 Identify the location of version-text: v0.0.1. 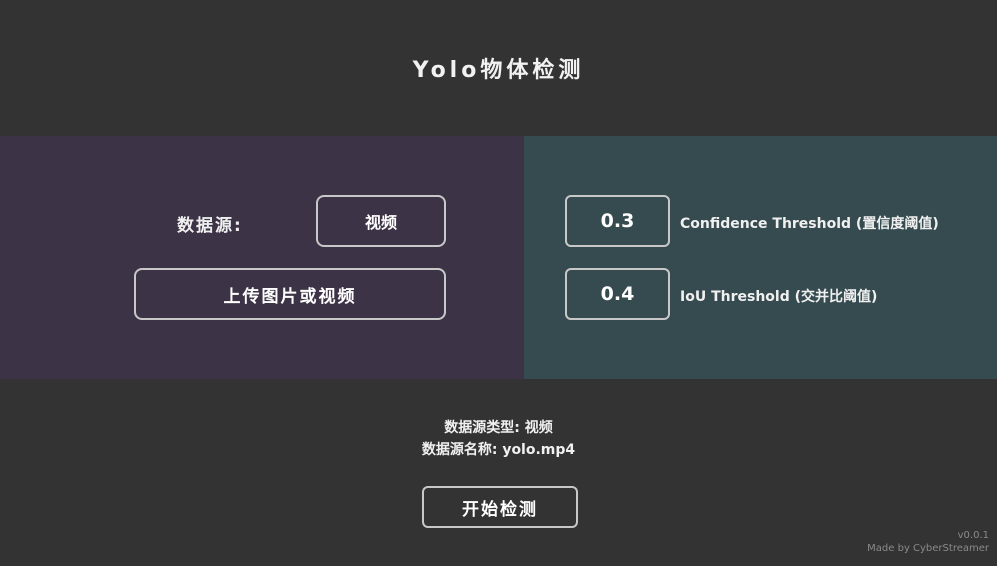
(973, 535).